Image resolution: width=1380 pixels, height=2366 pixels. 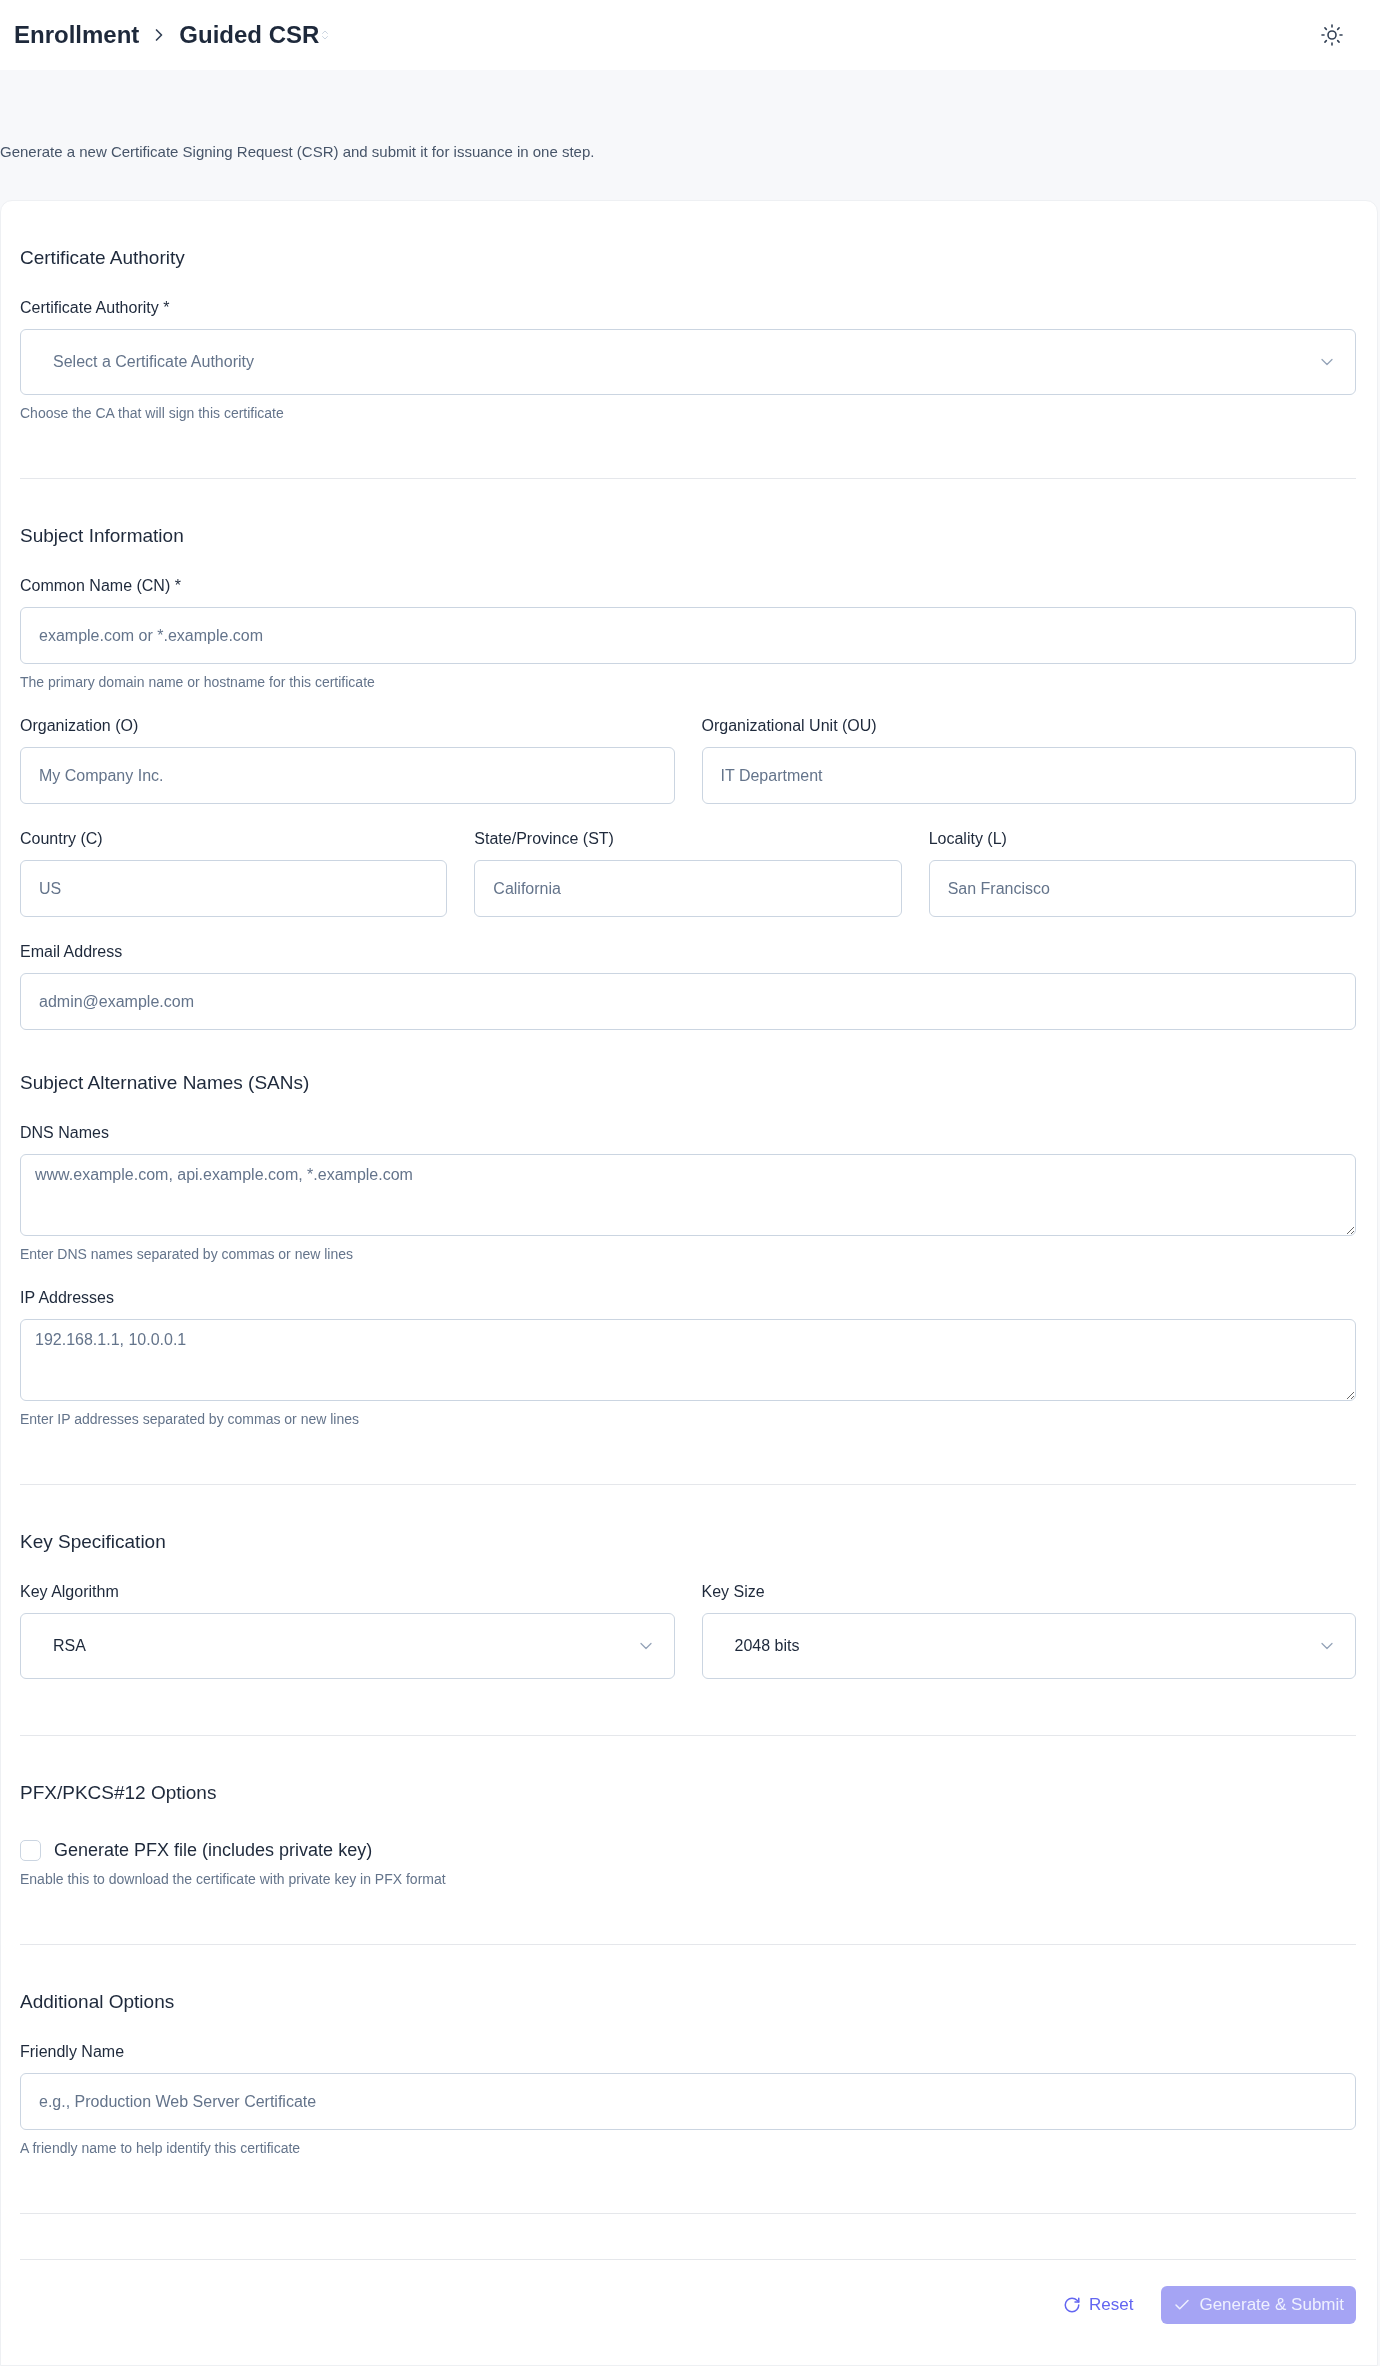 I want to click on field-label: Friendly Name, so click(x=73, y=2052).